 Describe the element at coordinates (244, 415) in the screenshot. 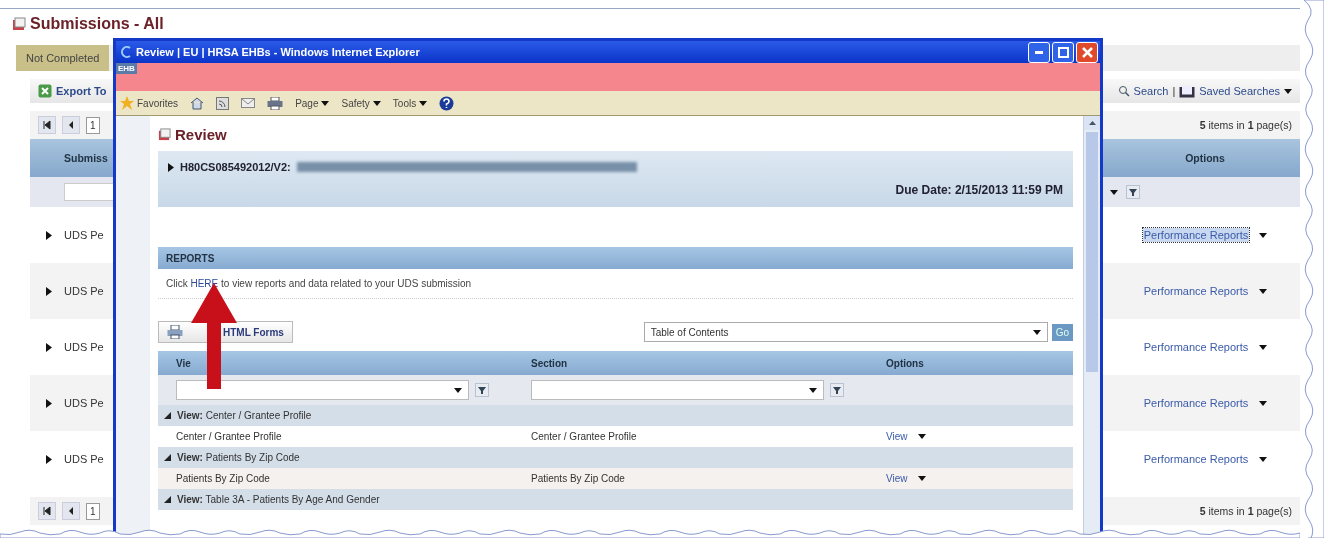

I see `group-label: View: Center / Grantee Profile` at that location.